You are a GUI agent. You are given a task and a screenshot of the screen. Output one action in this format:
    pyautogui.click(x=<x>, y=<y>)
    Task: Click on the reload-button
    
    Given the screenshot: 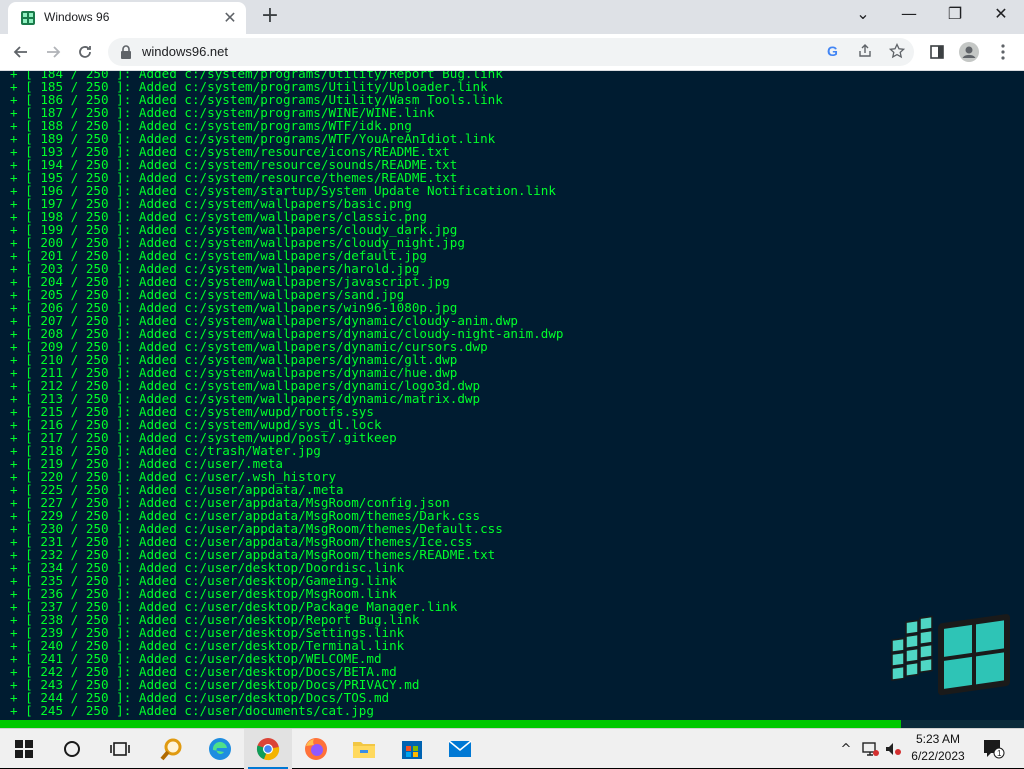 What is the action you would take?
    pyautogui.click(x=85, y=52)
    